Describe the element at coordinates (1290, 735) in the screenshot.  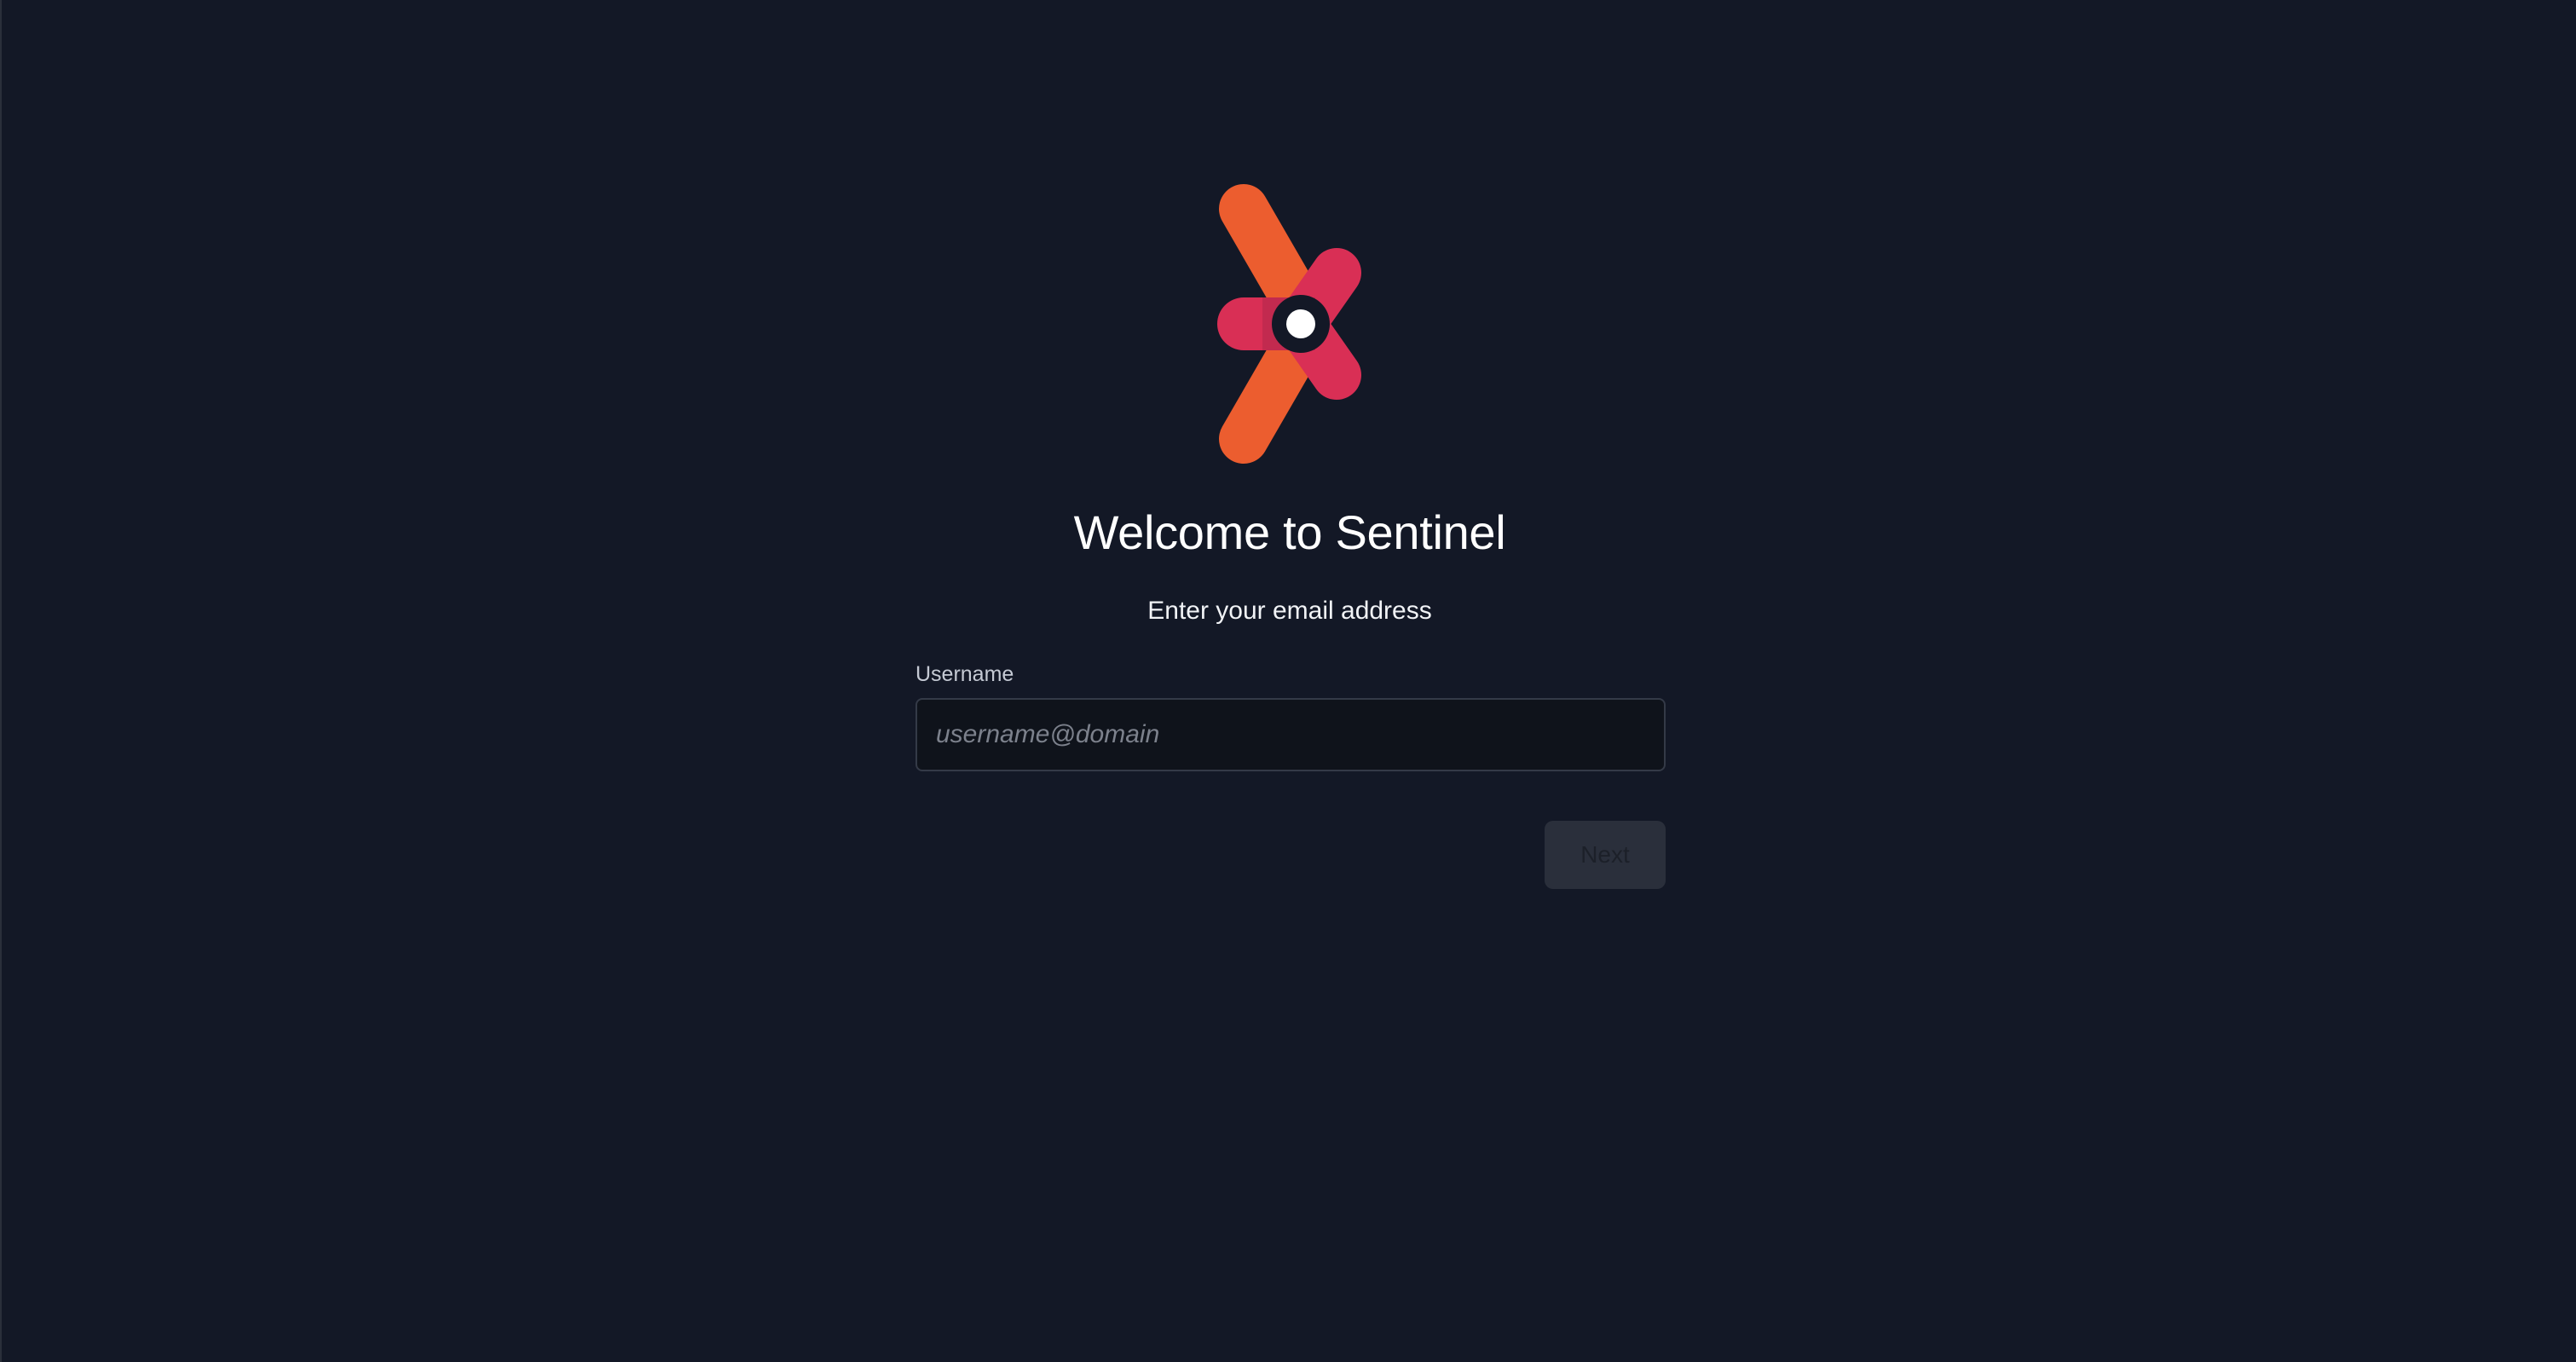
I see `username-input` at that location.